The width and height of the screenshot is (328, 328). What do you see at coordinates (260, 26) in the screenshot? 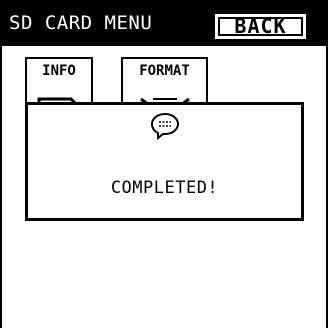
I see `back-button: BACK` at bounding box center [260, 26].